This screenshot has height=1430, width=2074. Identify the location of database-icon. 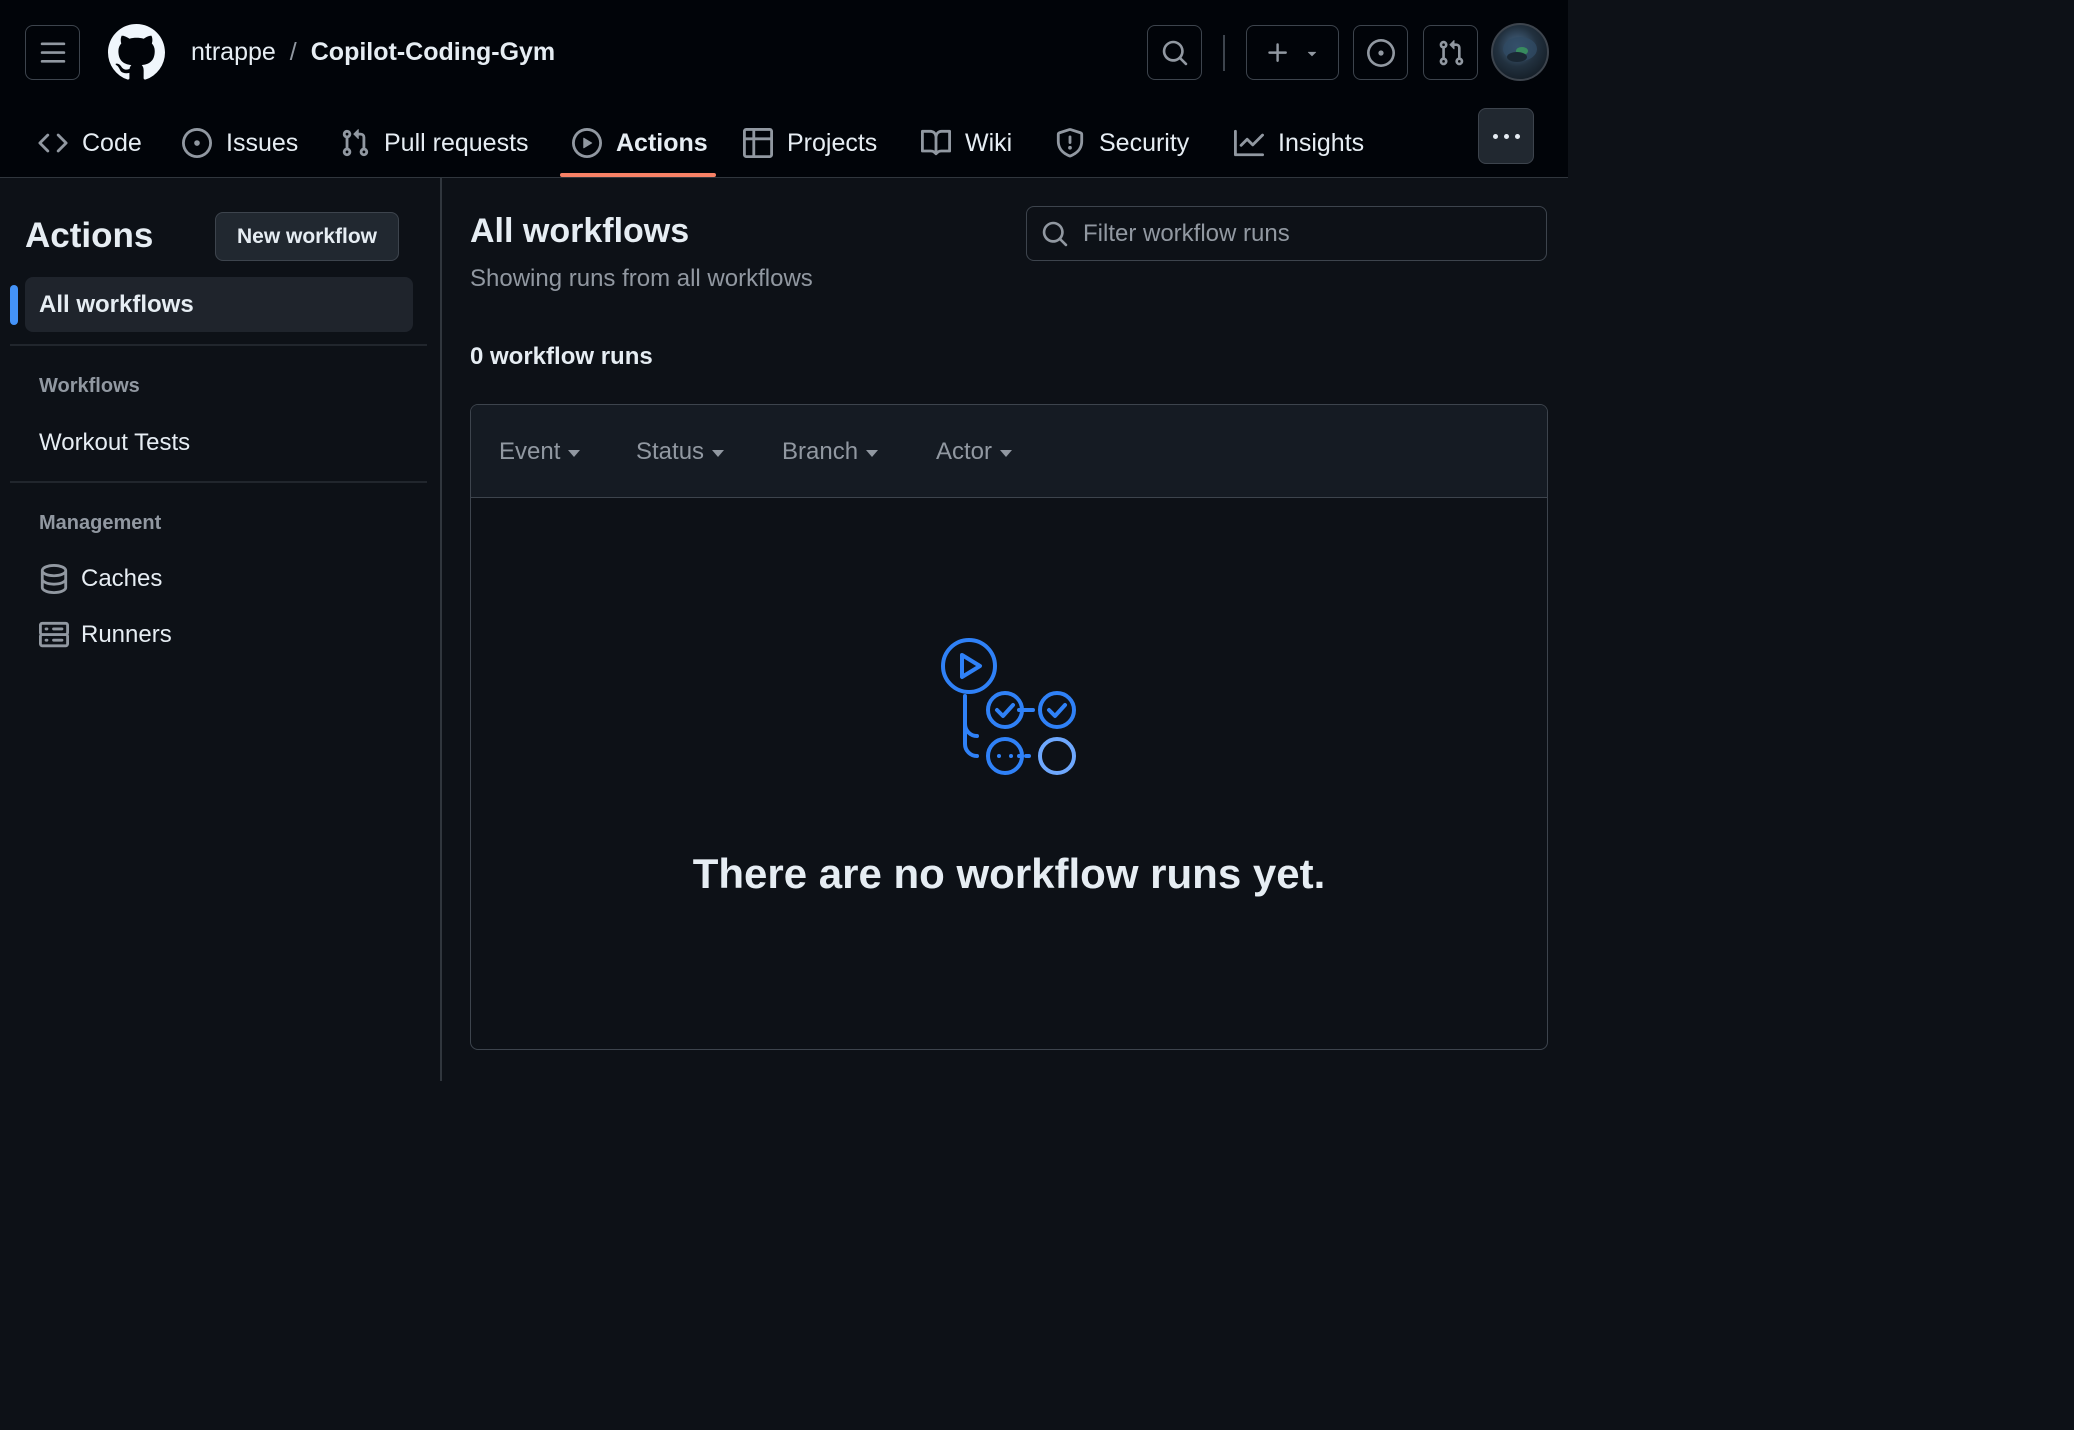
(54, 579).